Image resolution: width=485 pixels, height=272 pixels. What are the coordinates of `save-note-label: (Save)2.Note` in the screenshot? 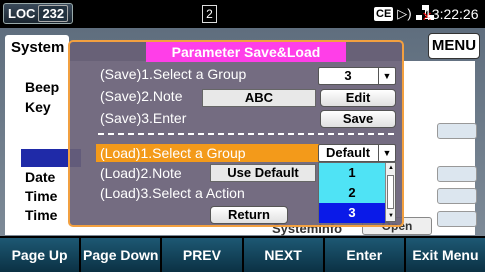 It's located at (141, 96).